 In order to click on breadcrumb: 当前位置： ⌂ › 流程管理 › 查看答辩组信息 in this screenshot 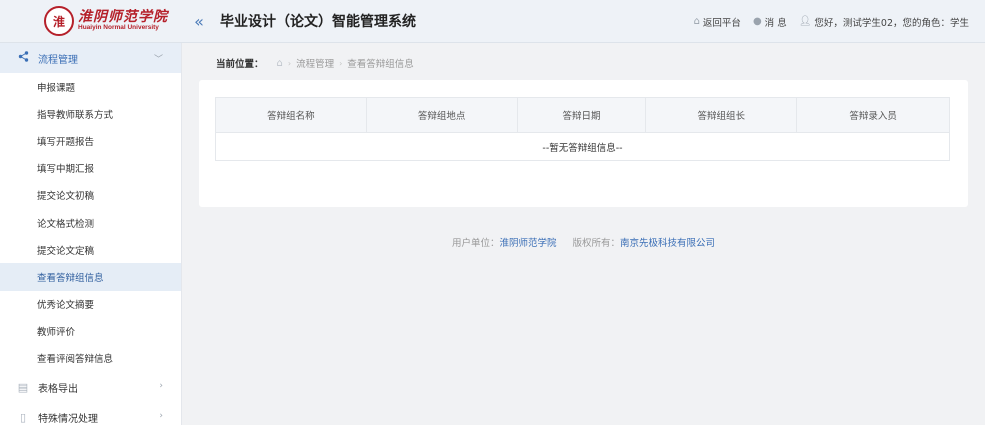, I will do `click(315, 63)`.